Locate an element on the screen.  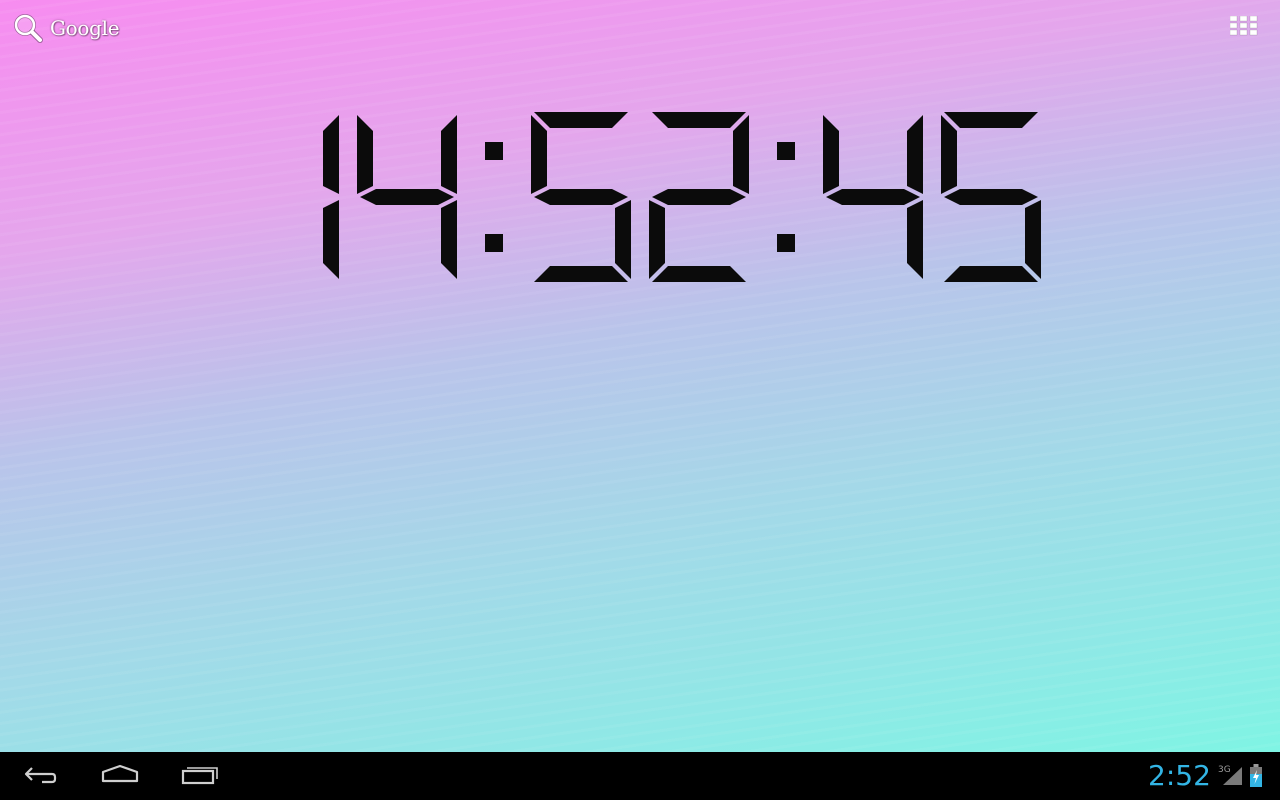
clock-display is located at coordinates (682, 197).